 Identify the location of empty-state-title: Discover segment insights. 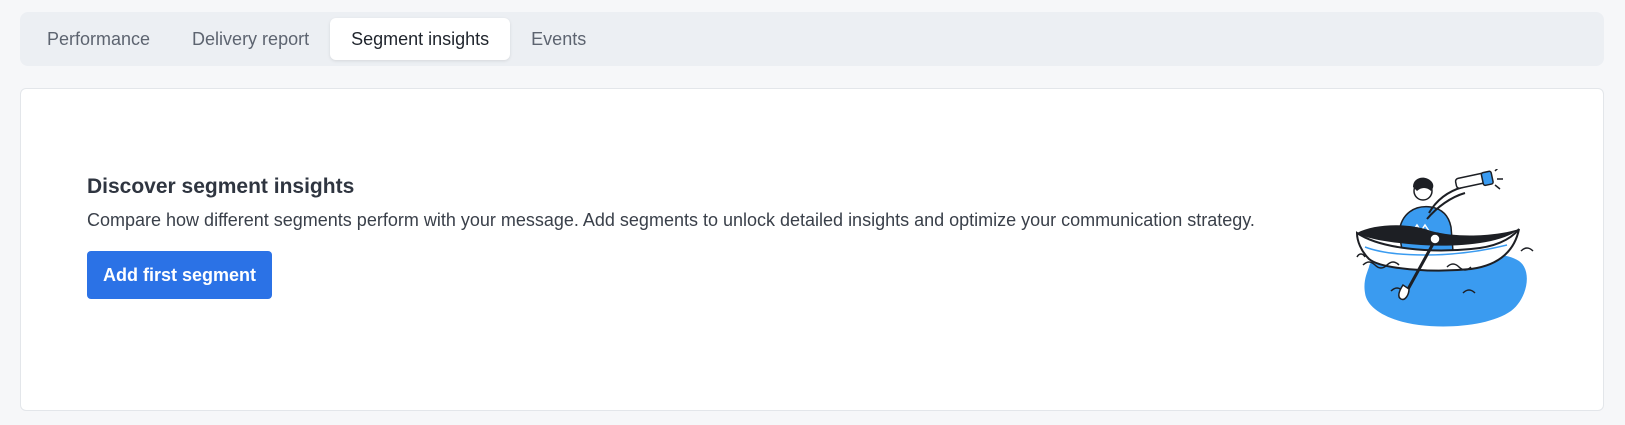
(221, 186).